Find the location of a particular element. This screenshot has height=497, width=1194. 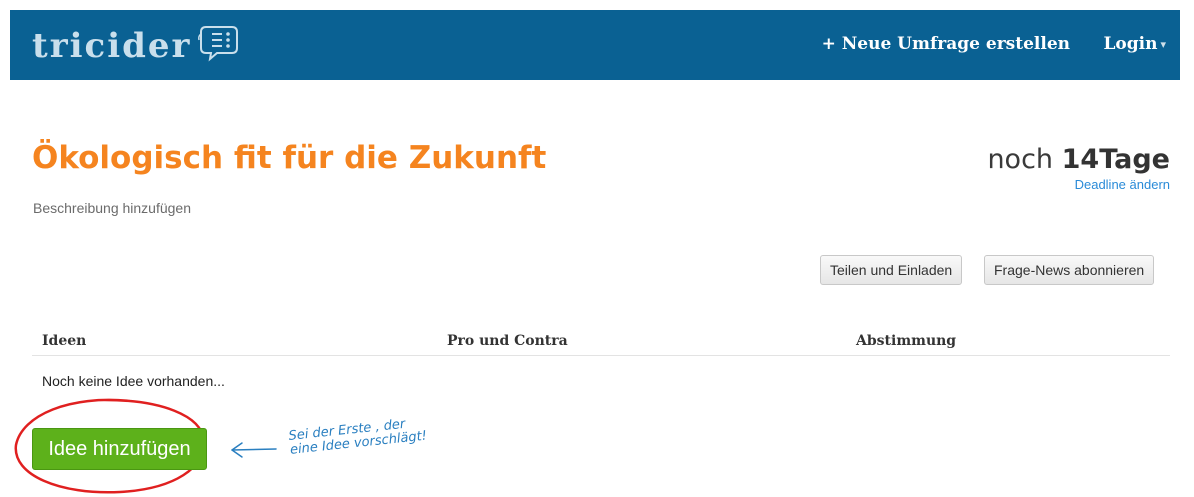

login-menu: Login ▾ is located at coordinates (1134, 44).